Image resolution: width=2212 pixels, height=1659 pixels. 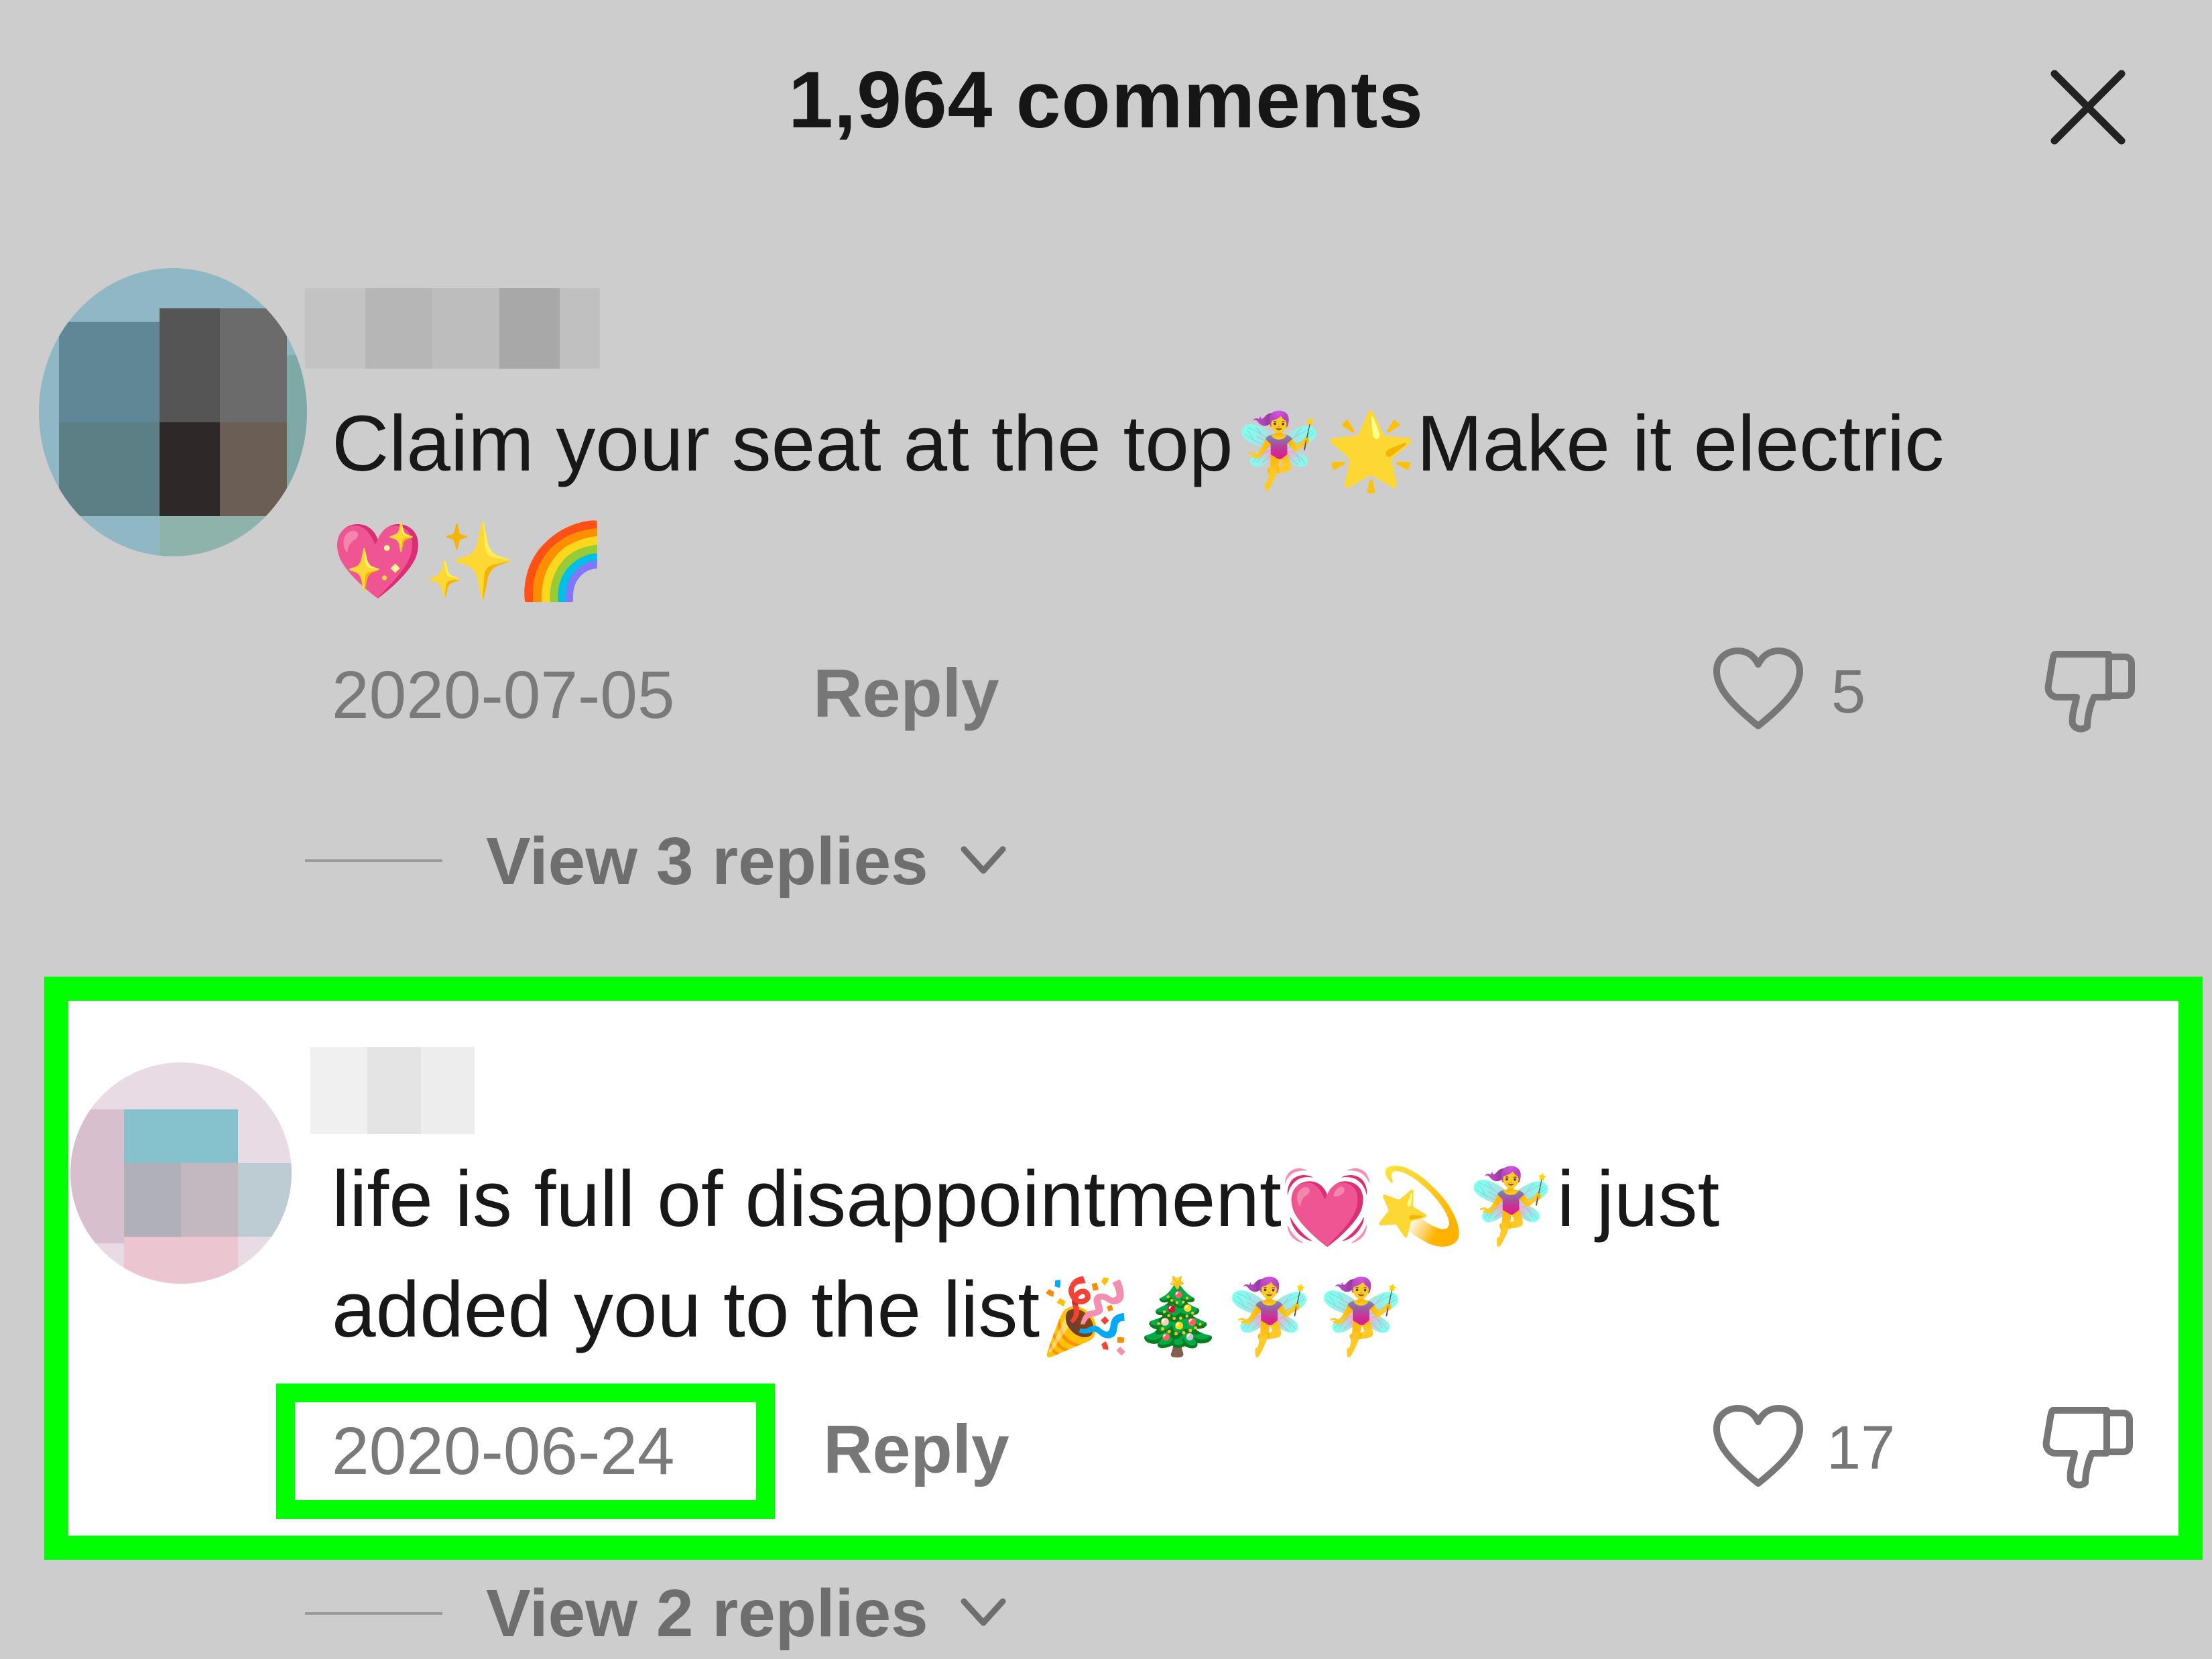 I want to click on view-replies-button: View 2 replies, so click(x=746, y=1613).